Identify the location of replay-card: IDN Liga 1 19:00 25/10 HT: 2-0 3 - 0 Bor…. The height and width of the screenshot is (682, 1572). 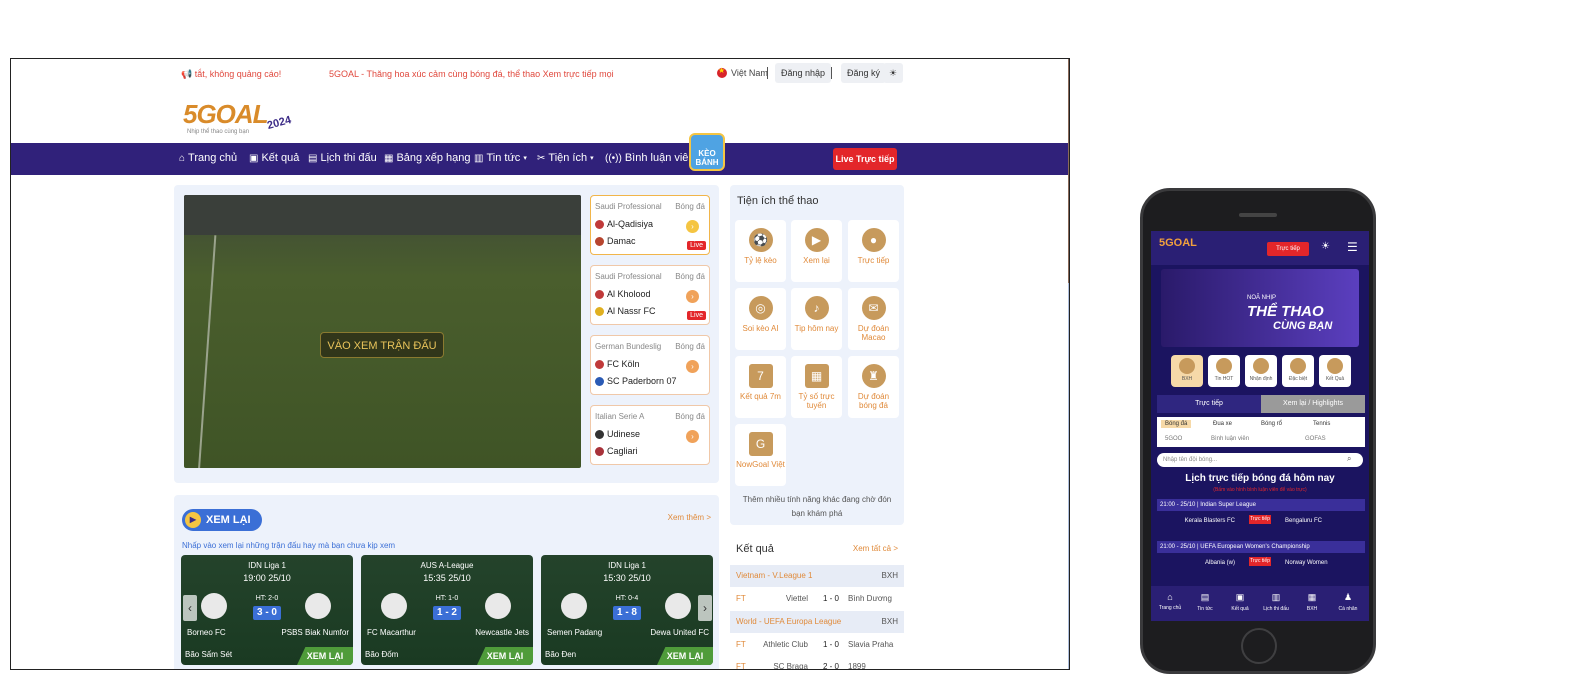
(267, 610).